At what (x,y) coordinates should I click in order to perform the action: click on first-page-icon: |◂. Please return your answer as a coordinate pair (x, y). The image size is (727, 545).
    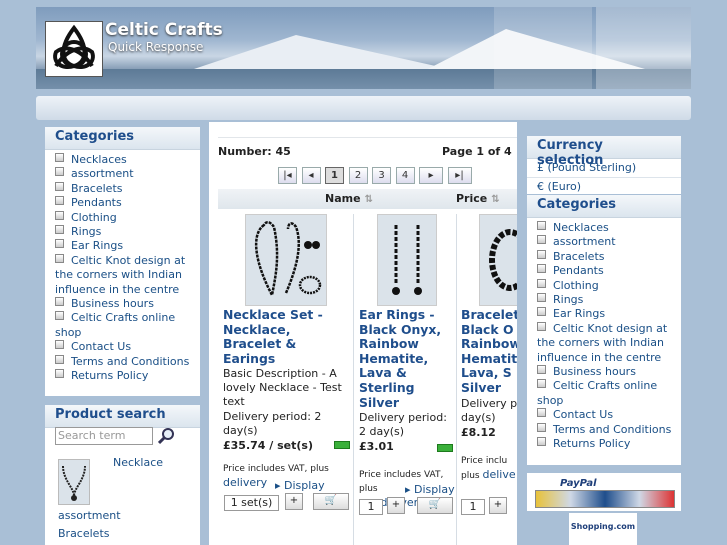
    Looking at the image, I should click on (287, 175).